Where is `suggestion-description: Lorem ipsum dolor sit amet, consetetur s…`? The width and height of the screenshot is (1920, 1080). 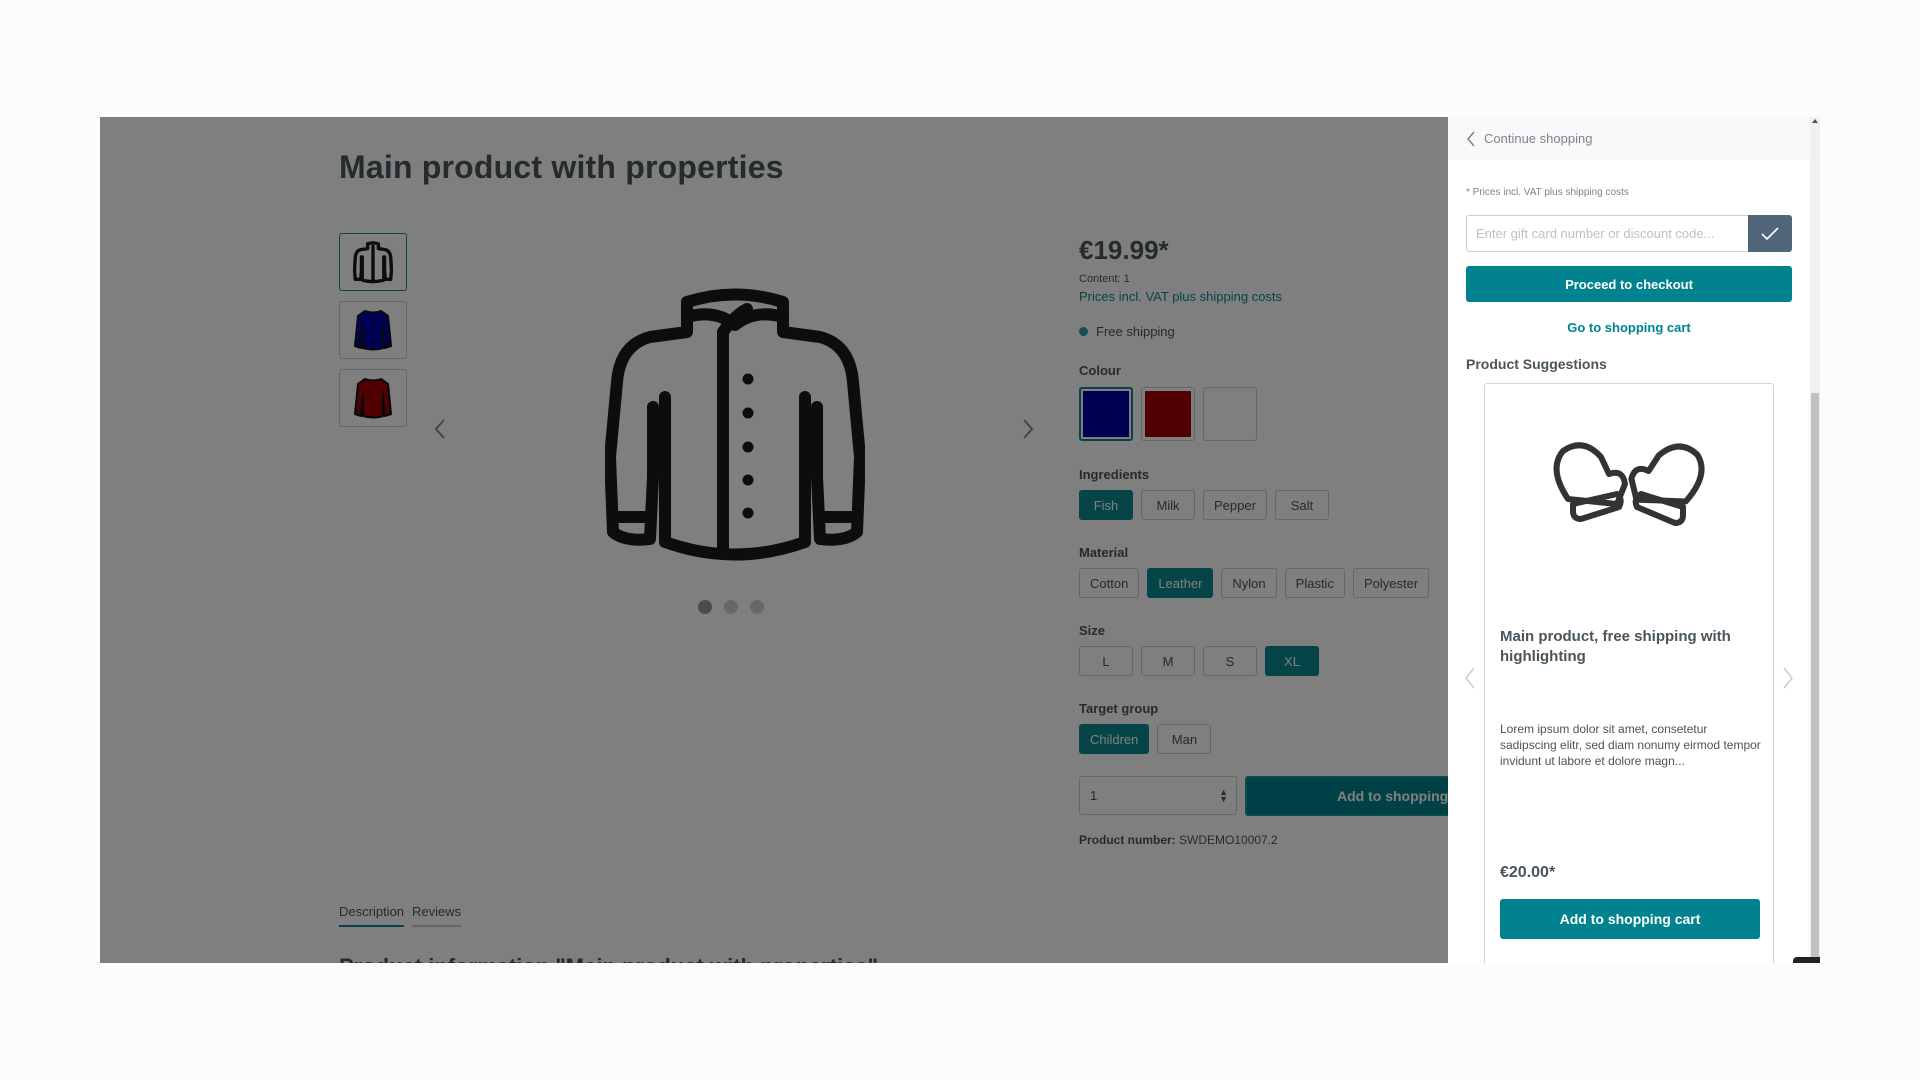 suggestion-description: Lorem ipsum dolor sit amet, consetetur s… is located at coordinates (1630, 745).